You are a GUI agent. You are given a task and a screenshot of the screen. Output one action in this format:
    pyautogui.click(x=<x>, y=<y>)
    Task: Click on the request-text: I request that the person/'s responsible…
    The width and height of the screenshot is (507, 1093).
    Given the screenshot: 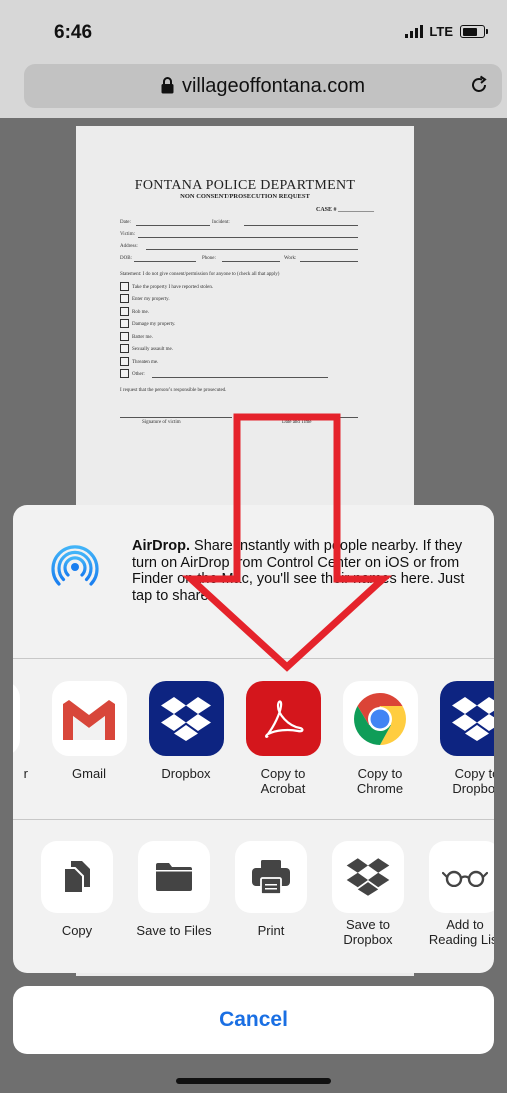 What is the action you would take?
    pyautogui.click(x=173, y=390)
    